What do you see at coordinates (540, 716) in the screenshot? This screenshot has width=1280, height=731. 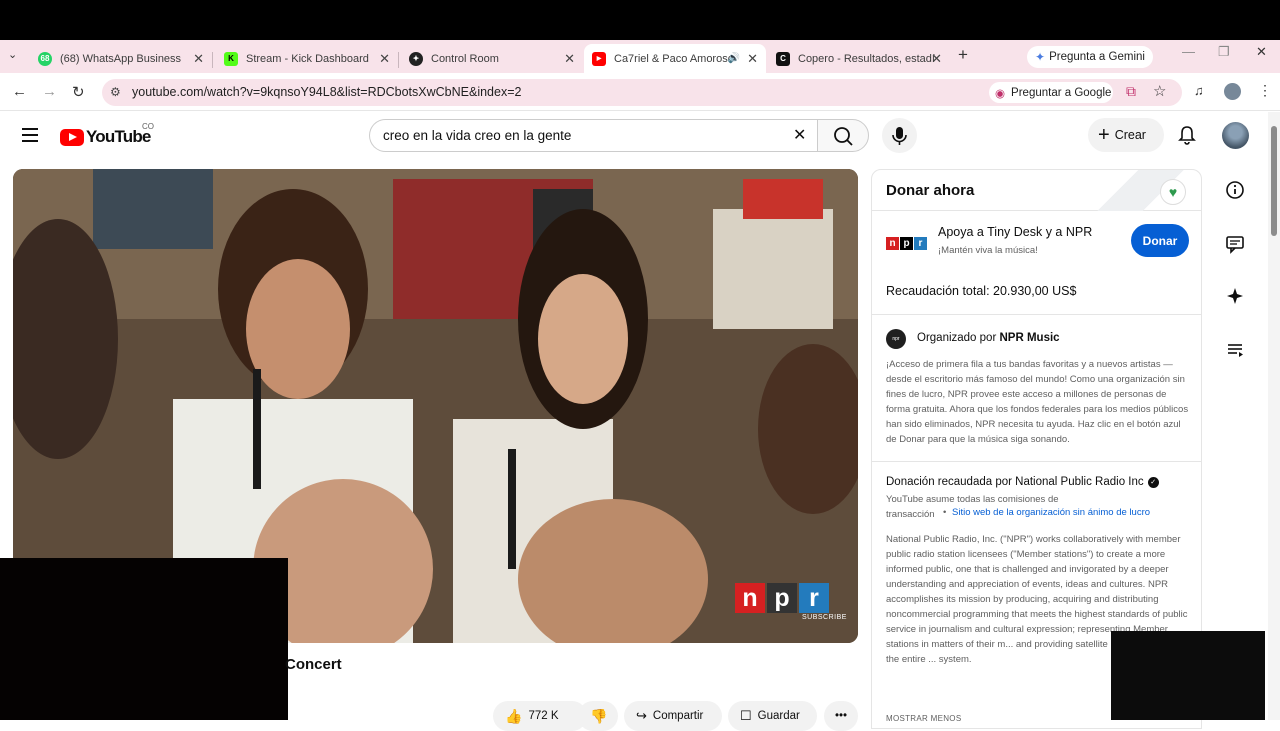 I see `like-button: 👍 772 K` at bounding box center [540, 716].